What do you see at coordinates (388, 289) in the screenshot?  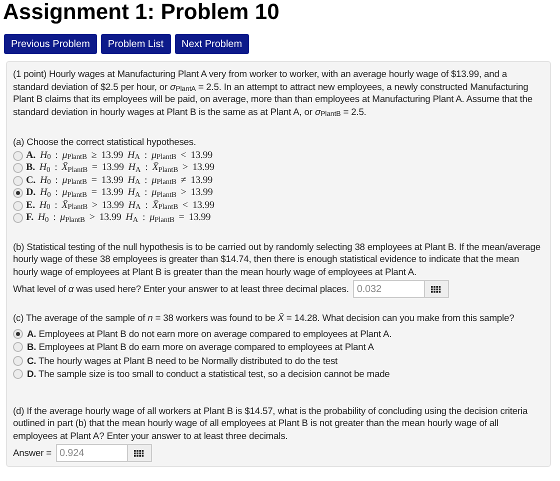 I see `answer-field: 0.032` at bounding box center [388, 289].